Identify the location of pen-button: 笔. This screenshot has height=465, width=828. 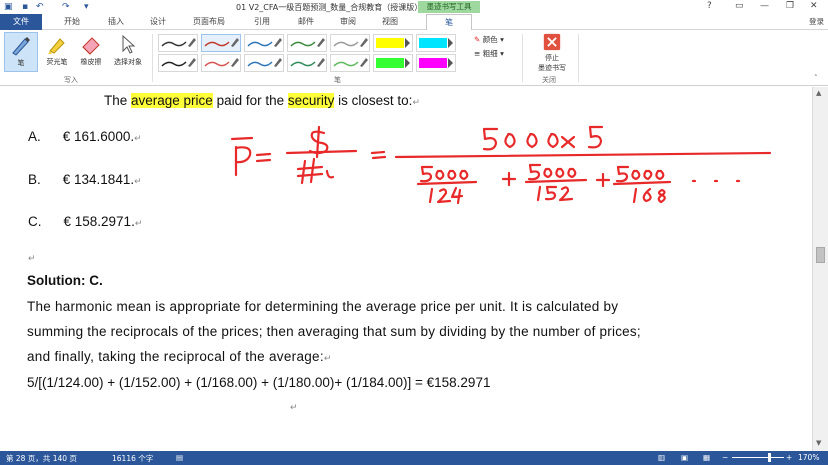
(21, 52).